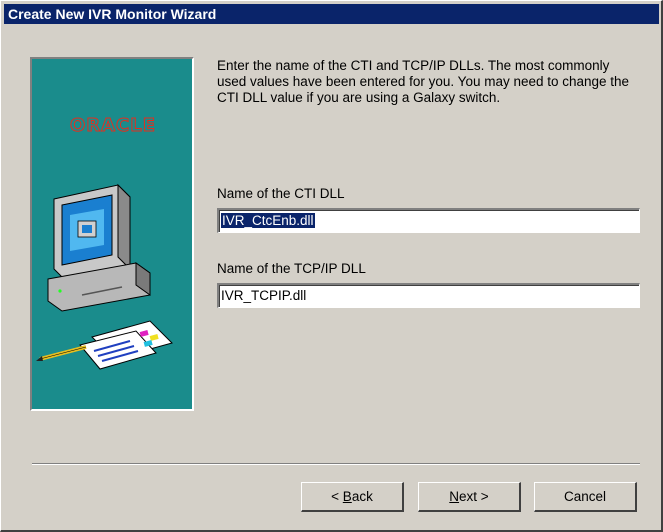 Image resolution: width=663 pixels, height=532 pixels. Describe the element at coordinates (585, 497) in the screenshot. I see `cancel-button: Cancel` at that location.